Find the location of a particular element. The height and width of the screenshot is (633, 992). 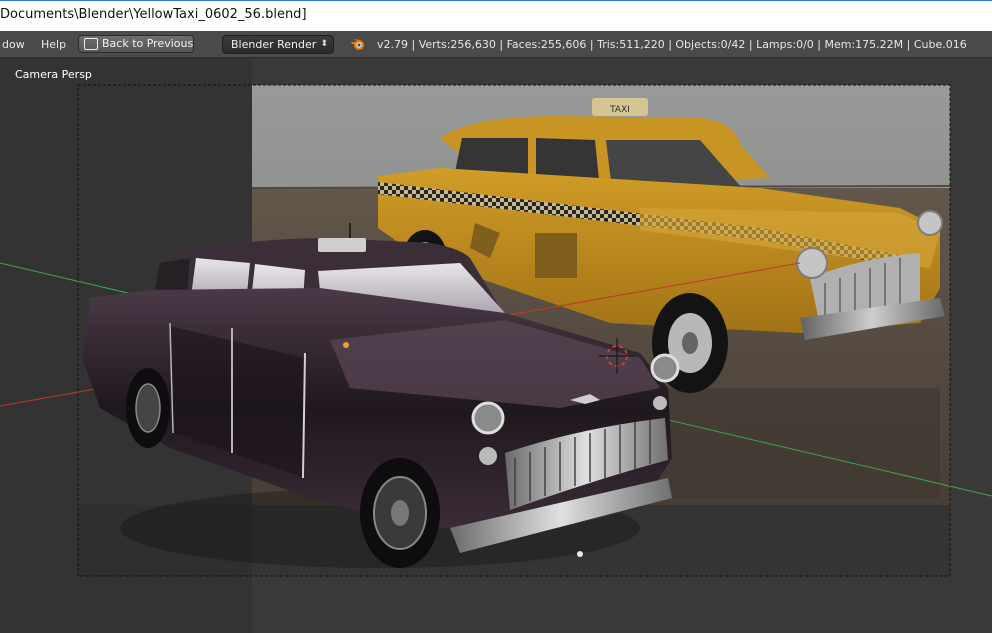

render-engine-value: Blender Render is located at coordinates (274, 44).